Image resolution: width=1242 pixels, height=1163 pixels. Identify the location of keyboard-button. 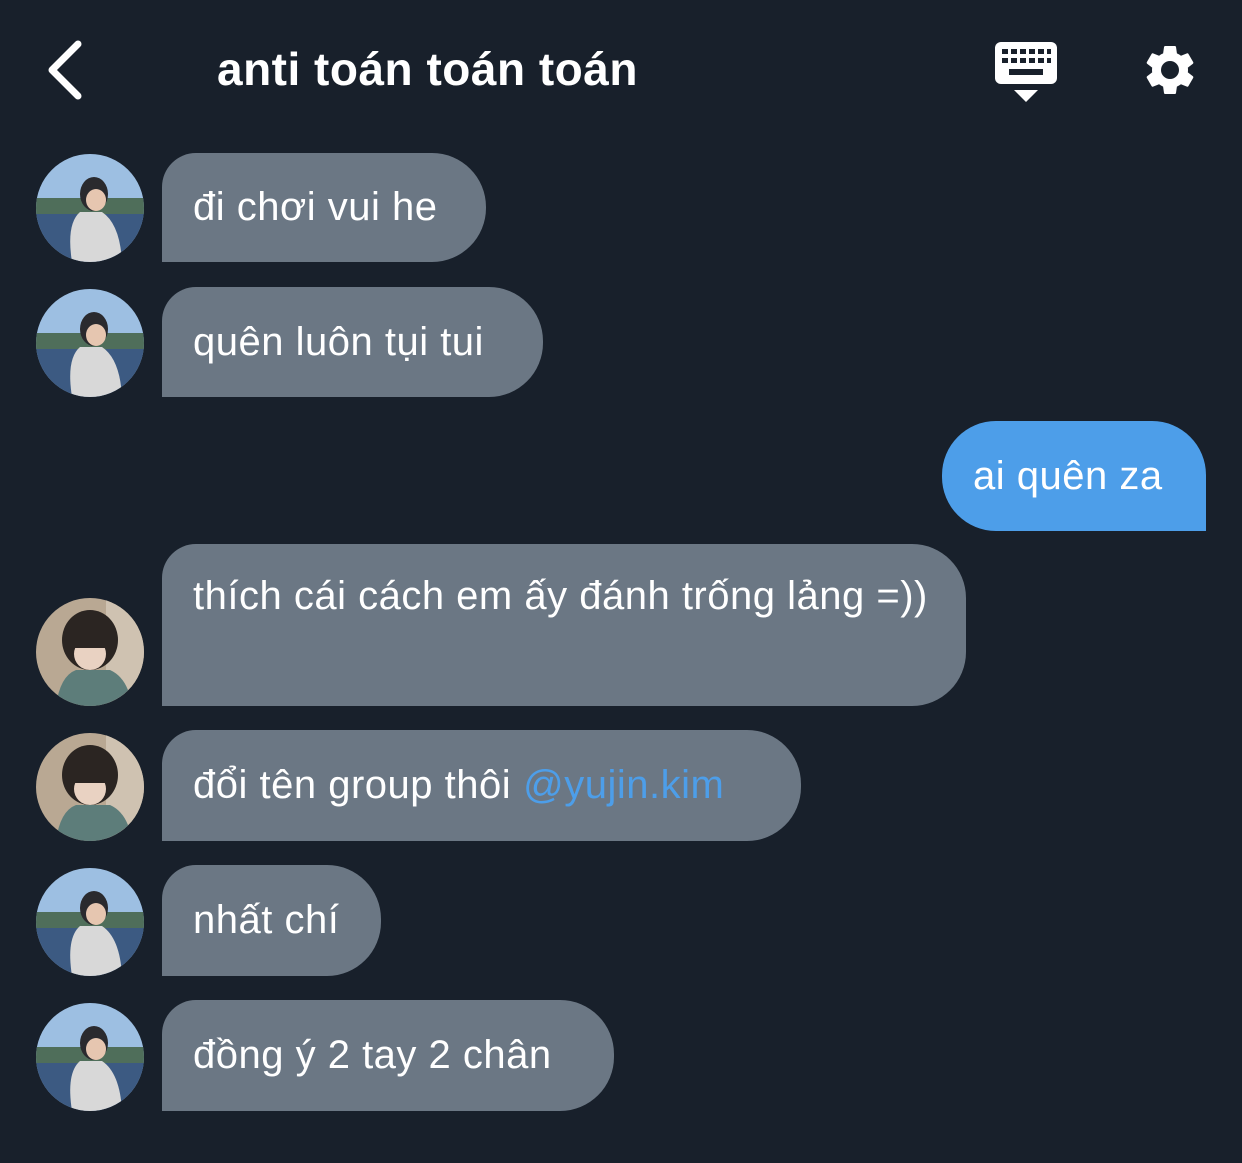
(1026, 72).